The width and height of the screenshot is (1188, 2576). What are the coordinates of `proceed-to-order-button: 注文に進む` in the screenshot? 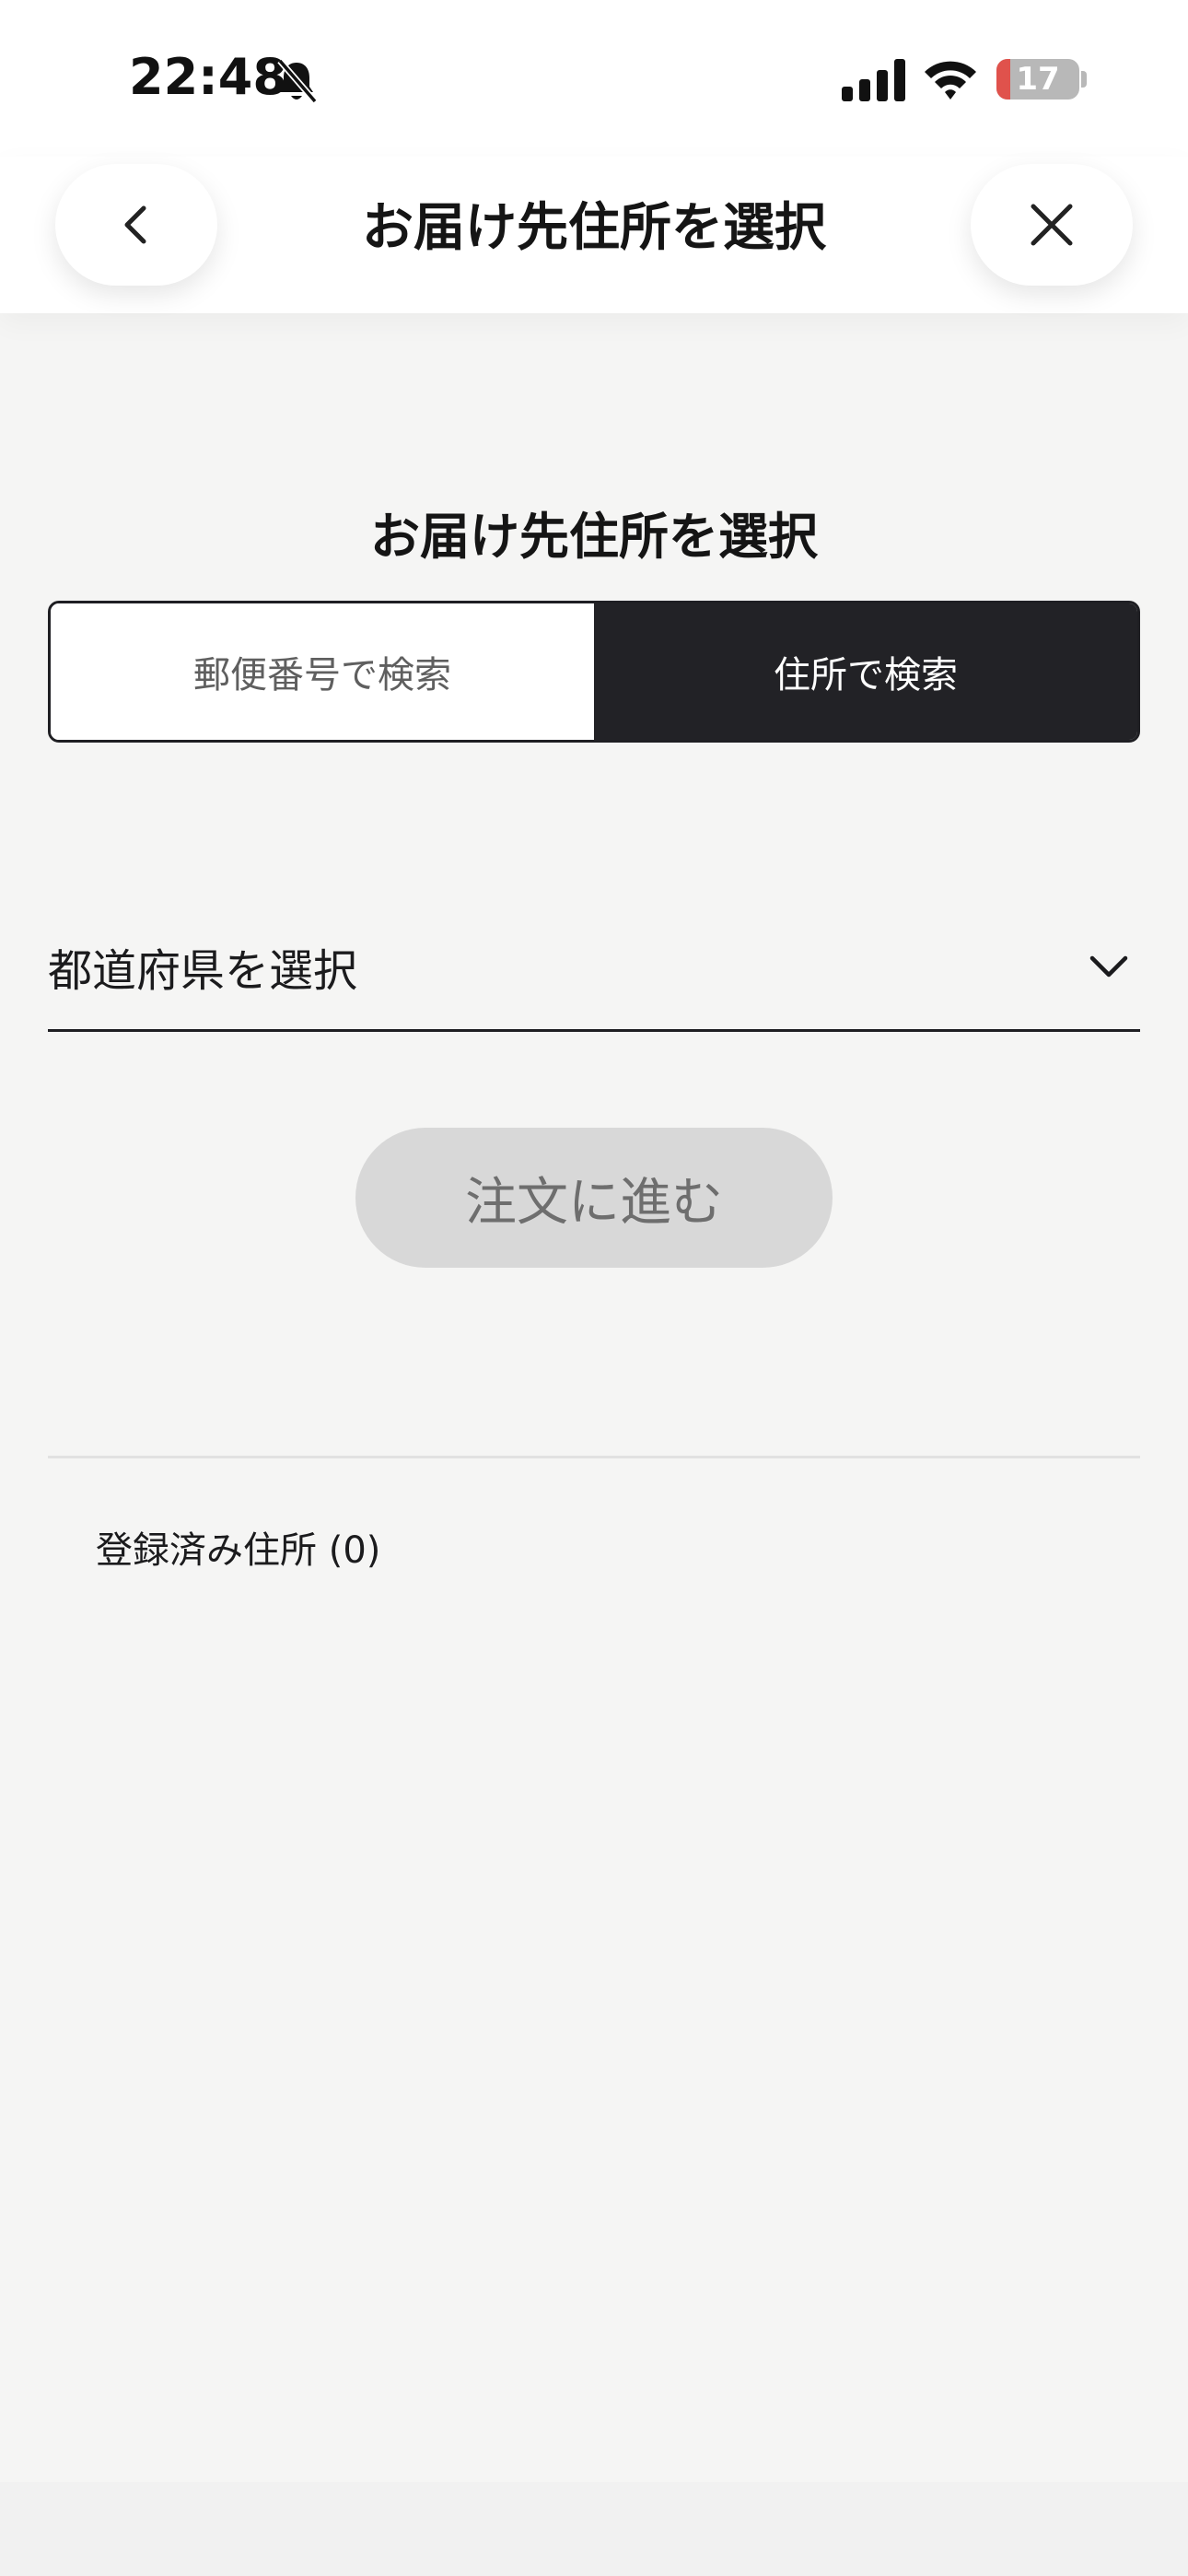 It's located at (594, 1198).